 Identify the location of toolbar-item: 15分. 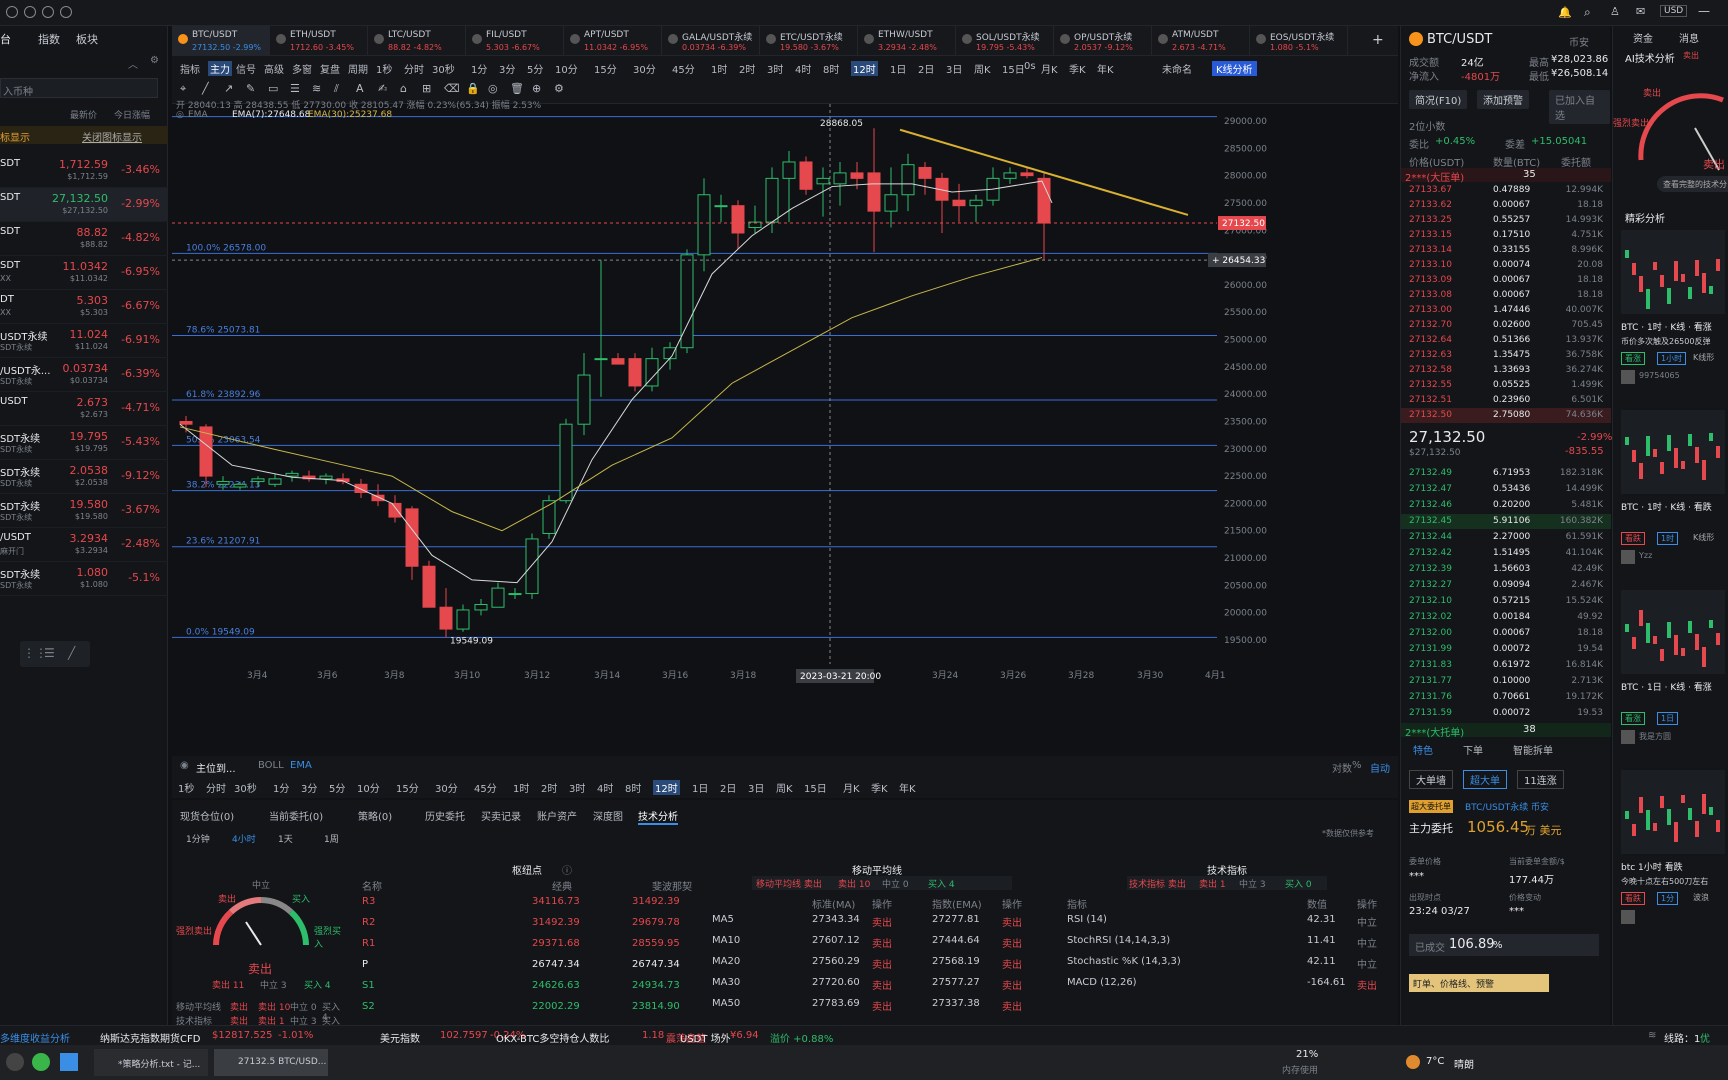
(605, 68).